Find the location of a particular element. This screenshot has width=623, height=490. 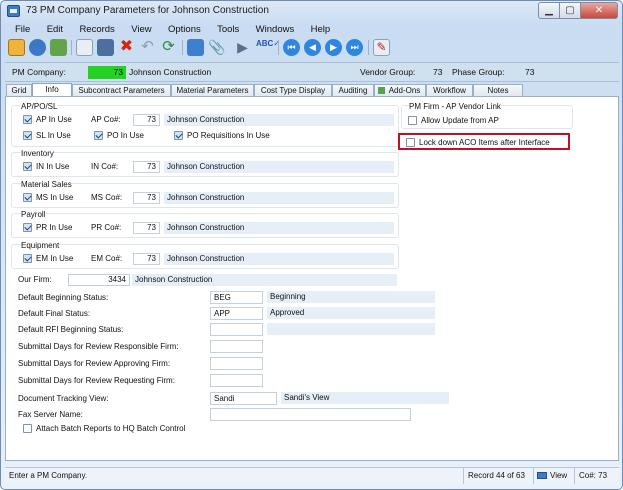

pr-co-input: 73 is located at coordinates (146, 228).